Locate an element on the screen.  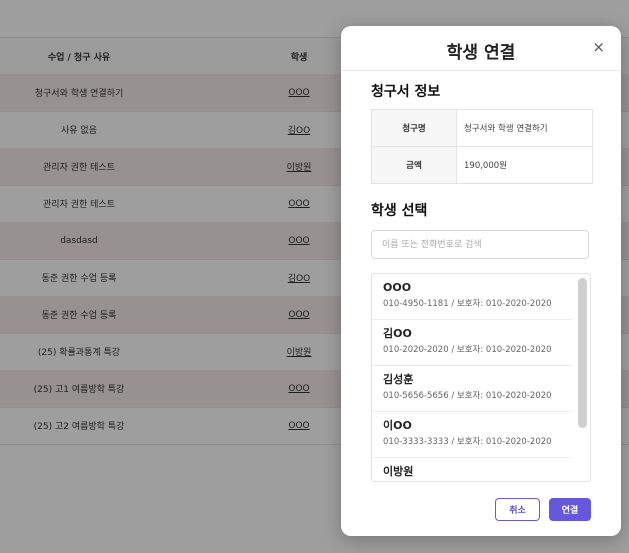
list-scrollbar is located at coordinates (582, 353).